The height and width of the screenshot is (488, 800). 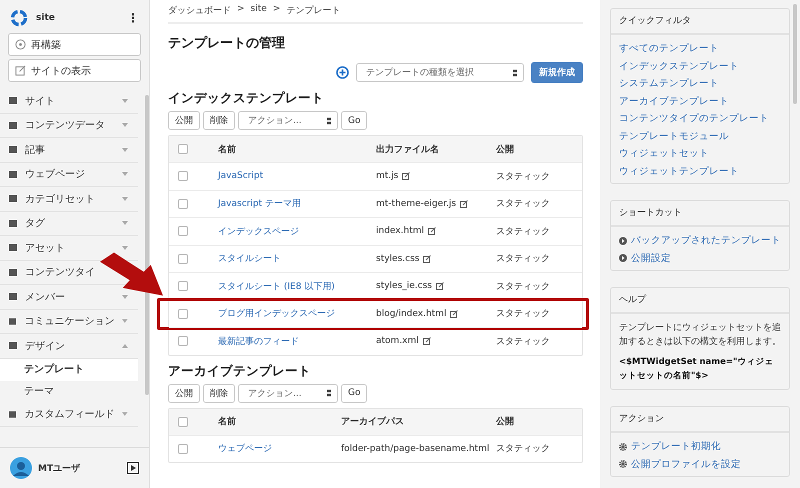 I want to click on filter-link: ウィジェットセット, so click(x=700, y=153).